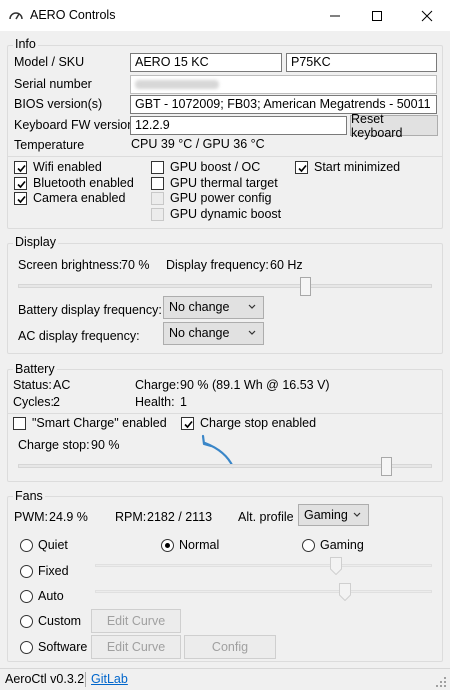 Image resolution: width=450 pixels, height=690 pixels. Describe the element at coordinates (35, 369) in the screenshot. I see `battery-legend: Battery` at that location.